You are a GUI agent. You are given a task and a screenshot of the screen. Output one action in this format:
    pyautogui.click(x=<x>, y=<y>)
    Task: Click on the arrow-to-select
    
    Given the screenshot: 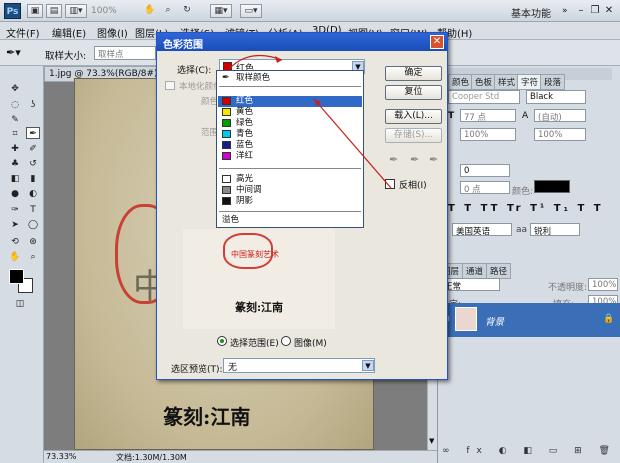 What is the action you would take?
    pyautogui.click(x=256, y=61)
    